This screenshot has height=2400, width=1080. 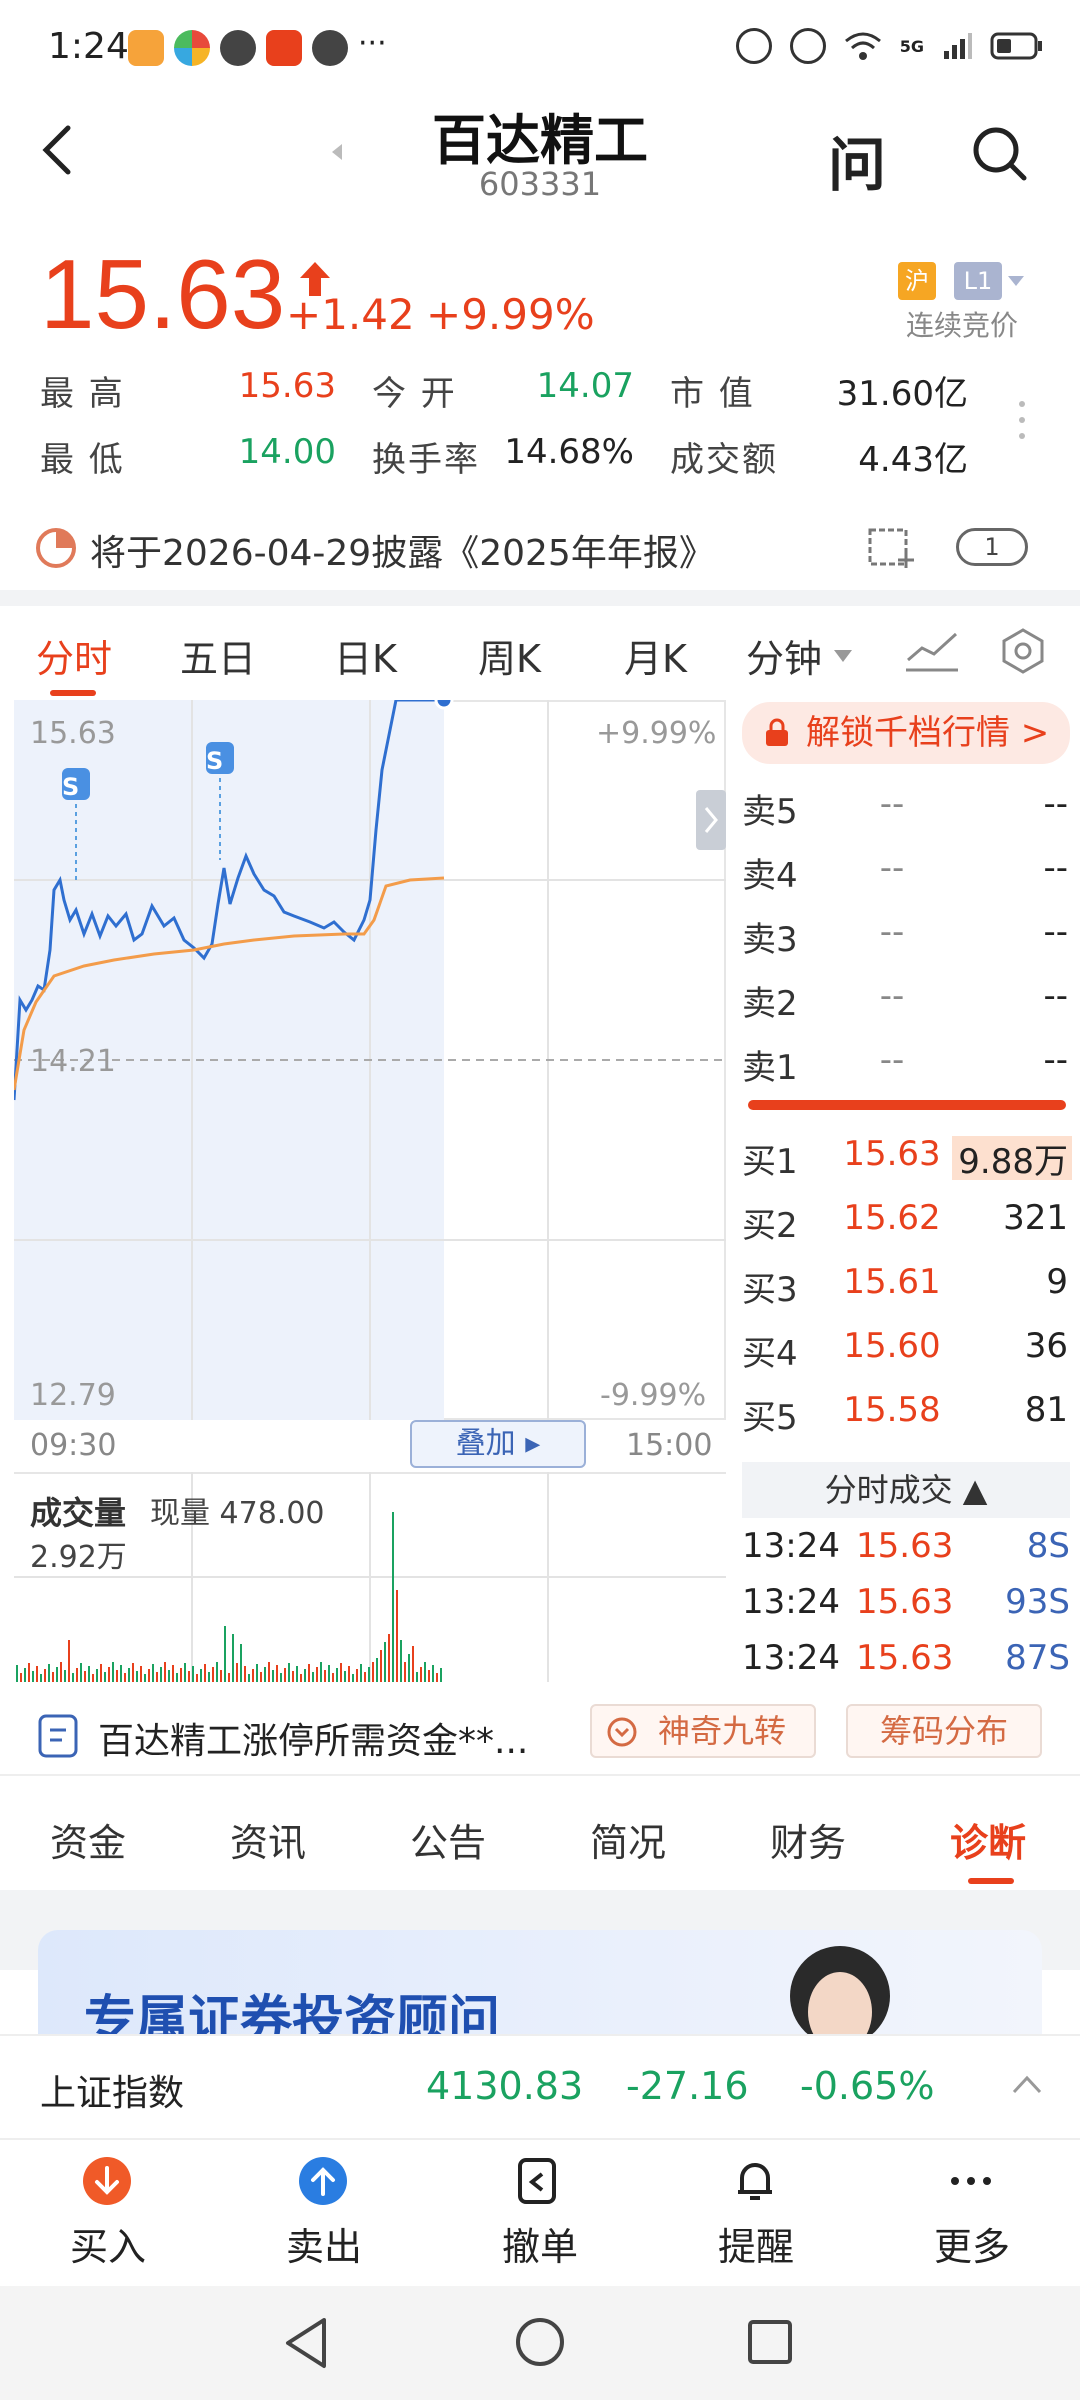 I want to click on tick-trades-header: 分时成交 ▲, so click(x=906, y=1490).